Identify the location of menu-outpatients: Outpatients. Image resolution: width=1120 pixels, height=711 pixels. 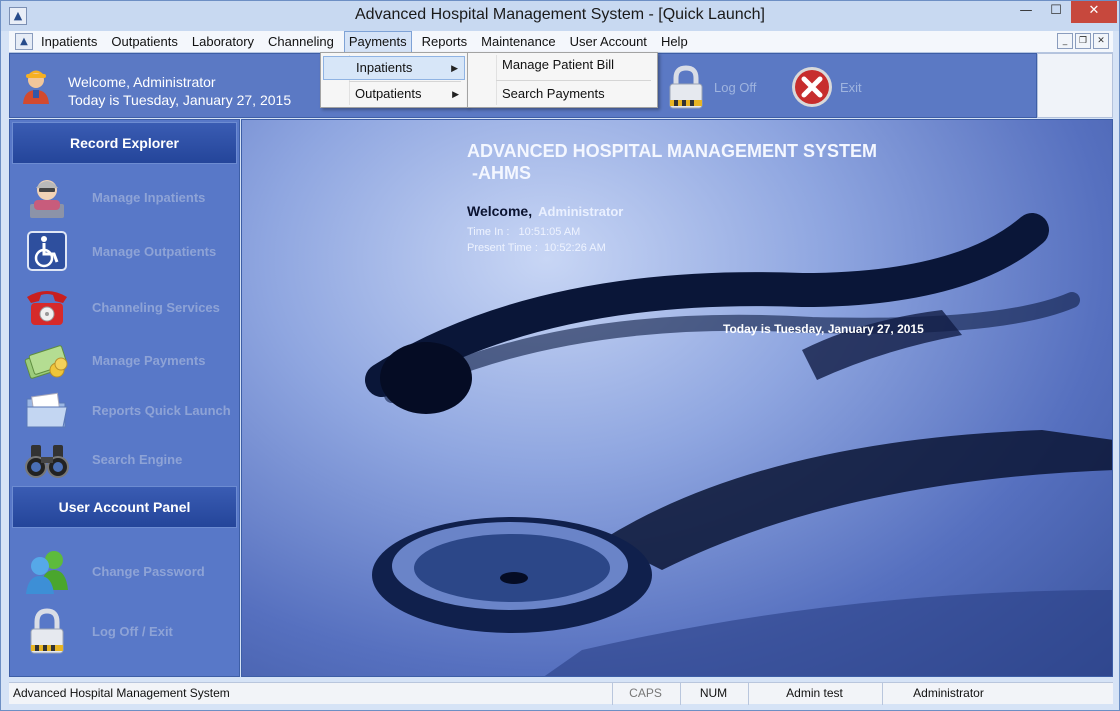
(144, 42).